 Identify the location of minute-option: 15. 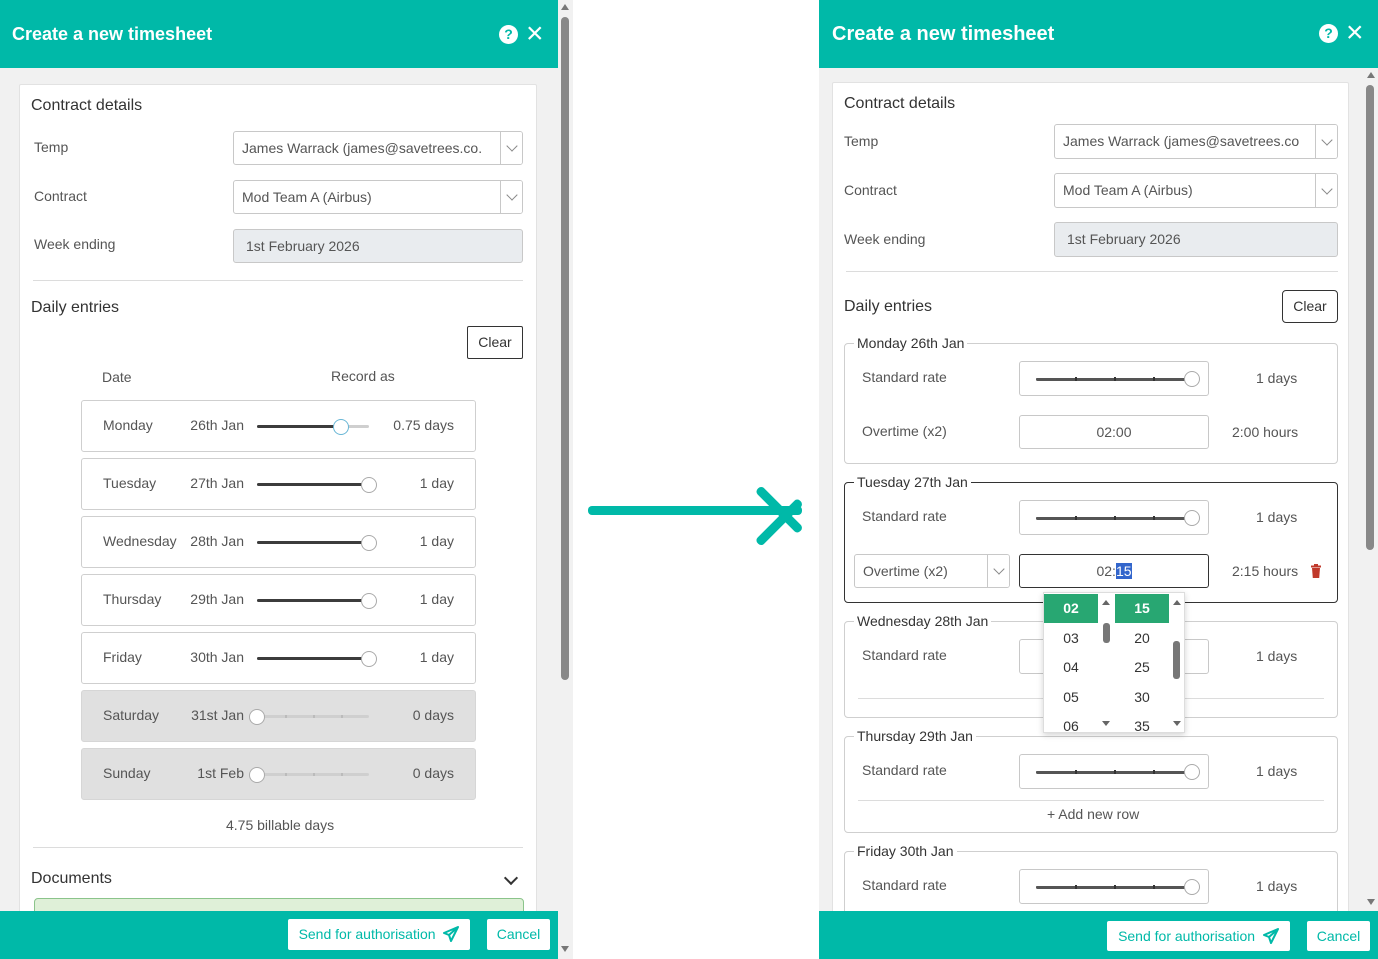
(1142, 608).